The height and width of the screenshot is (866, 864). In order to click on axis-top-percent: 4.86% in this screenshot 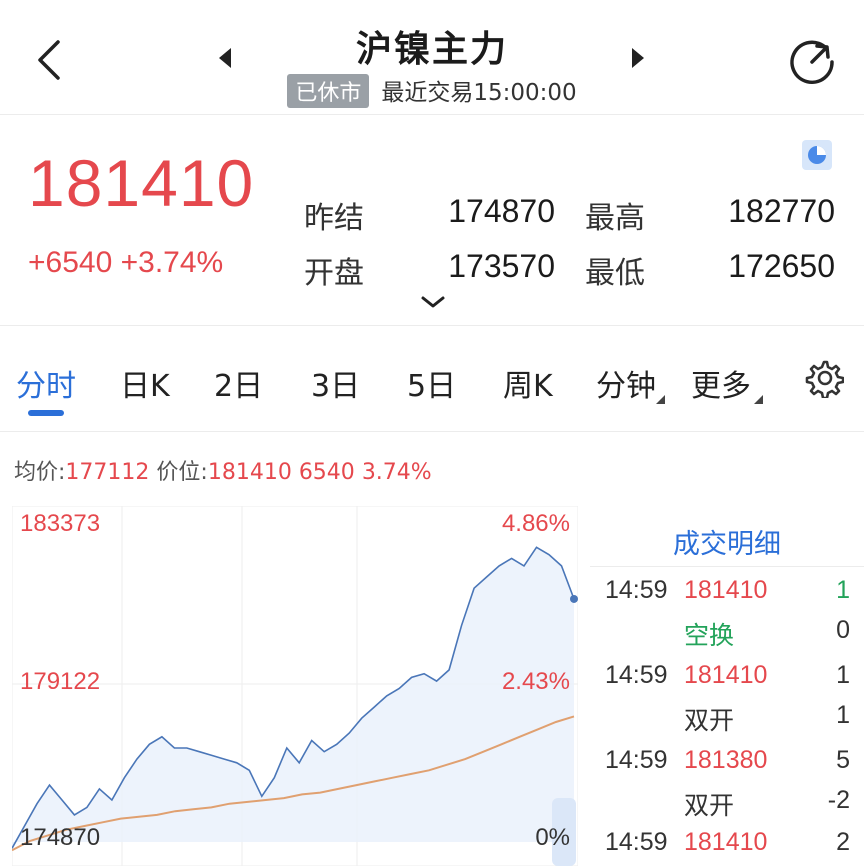, I will do `click(535, 523)`.